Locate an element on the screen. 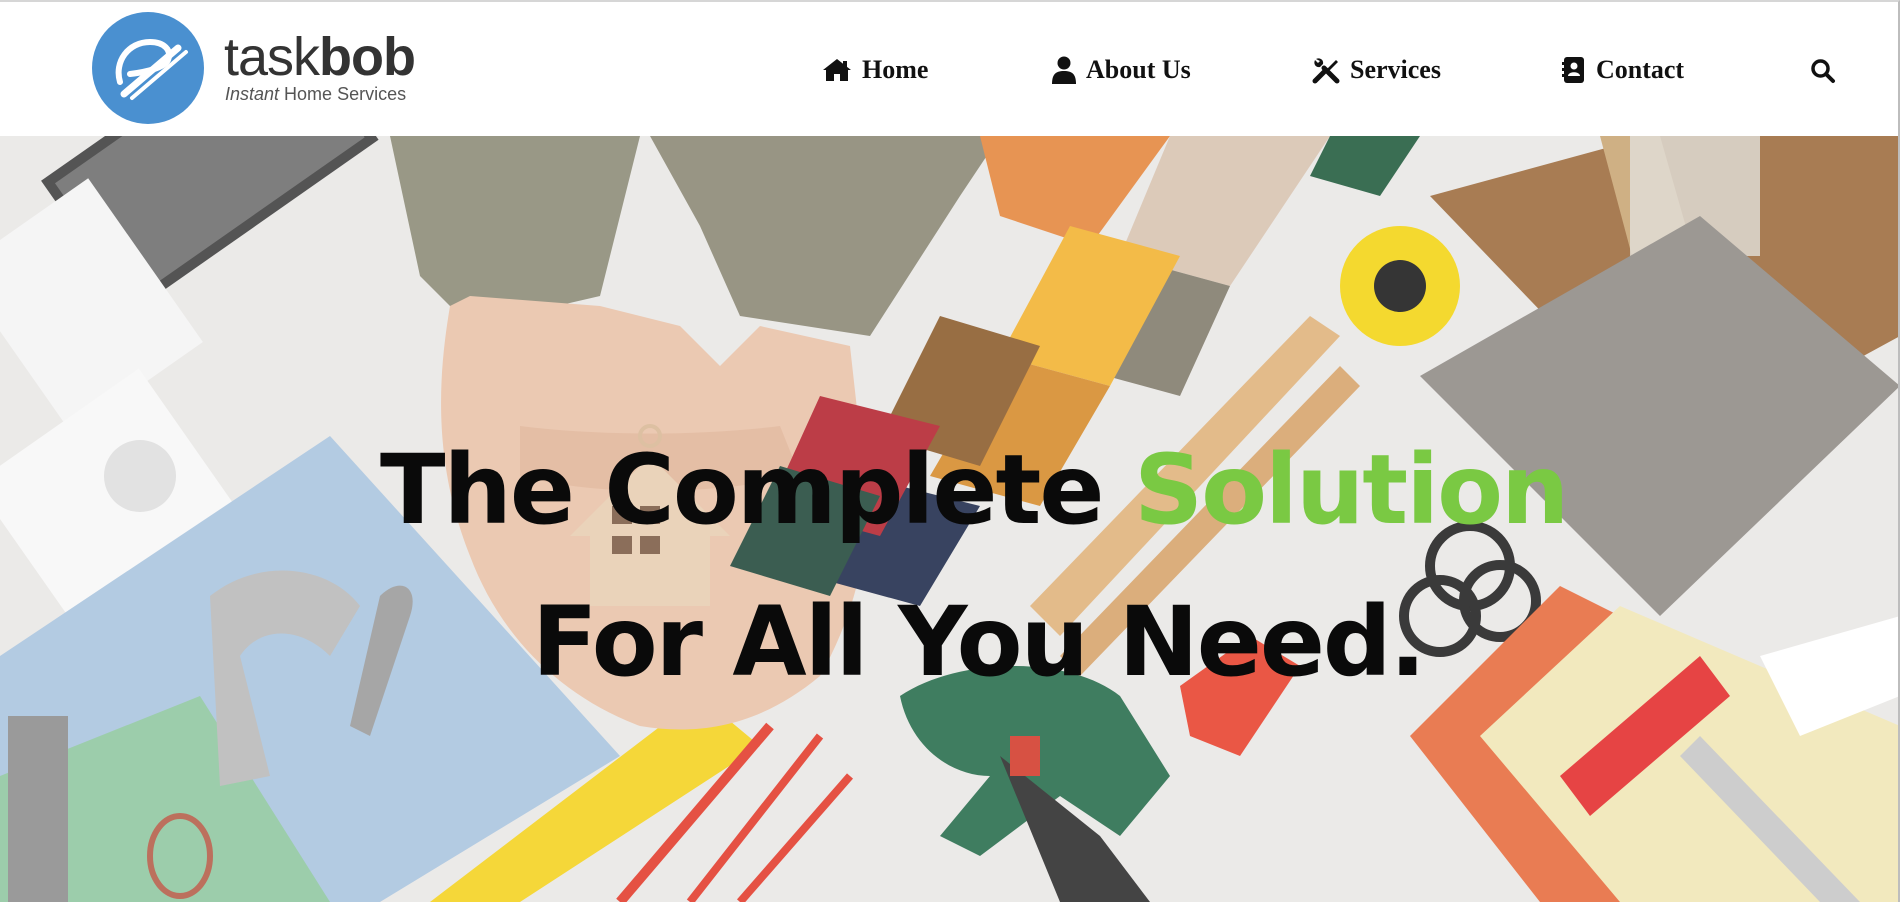 The width and height of the screenshot is (1902, 902). nav-item-services: Services is located at coordinates (1376, 70).